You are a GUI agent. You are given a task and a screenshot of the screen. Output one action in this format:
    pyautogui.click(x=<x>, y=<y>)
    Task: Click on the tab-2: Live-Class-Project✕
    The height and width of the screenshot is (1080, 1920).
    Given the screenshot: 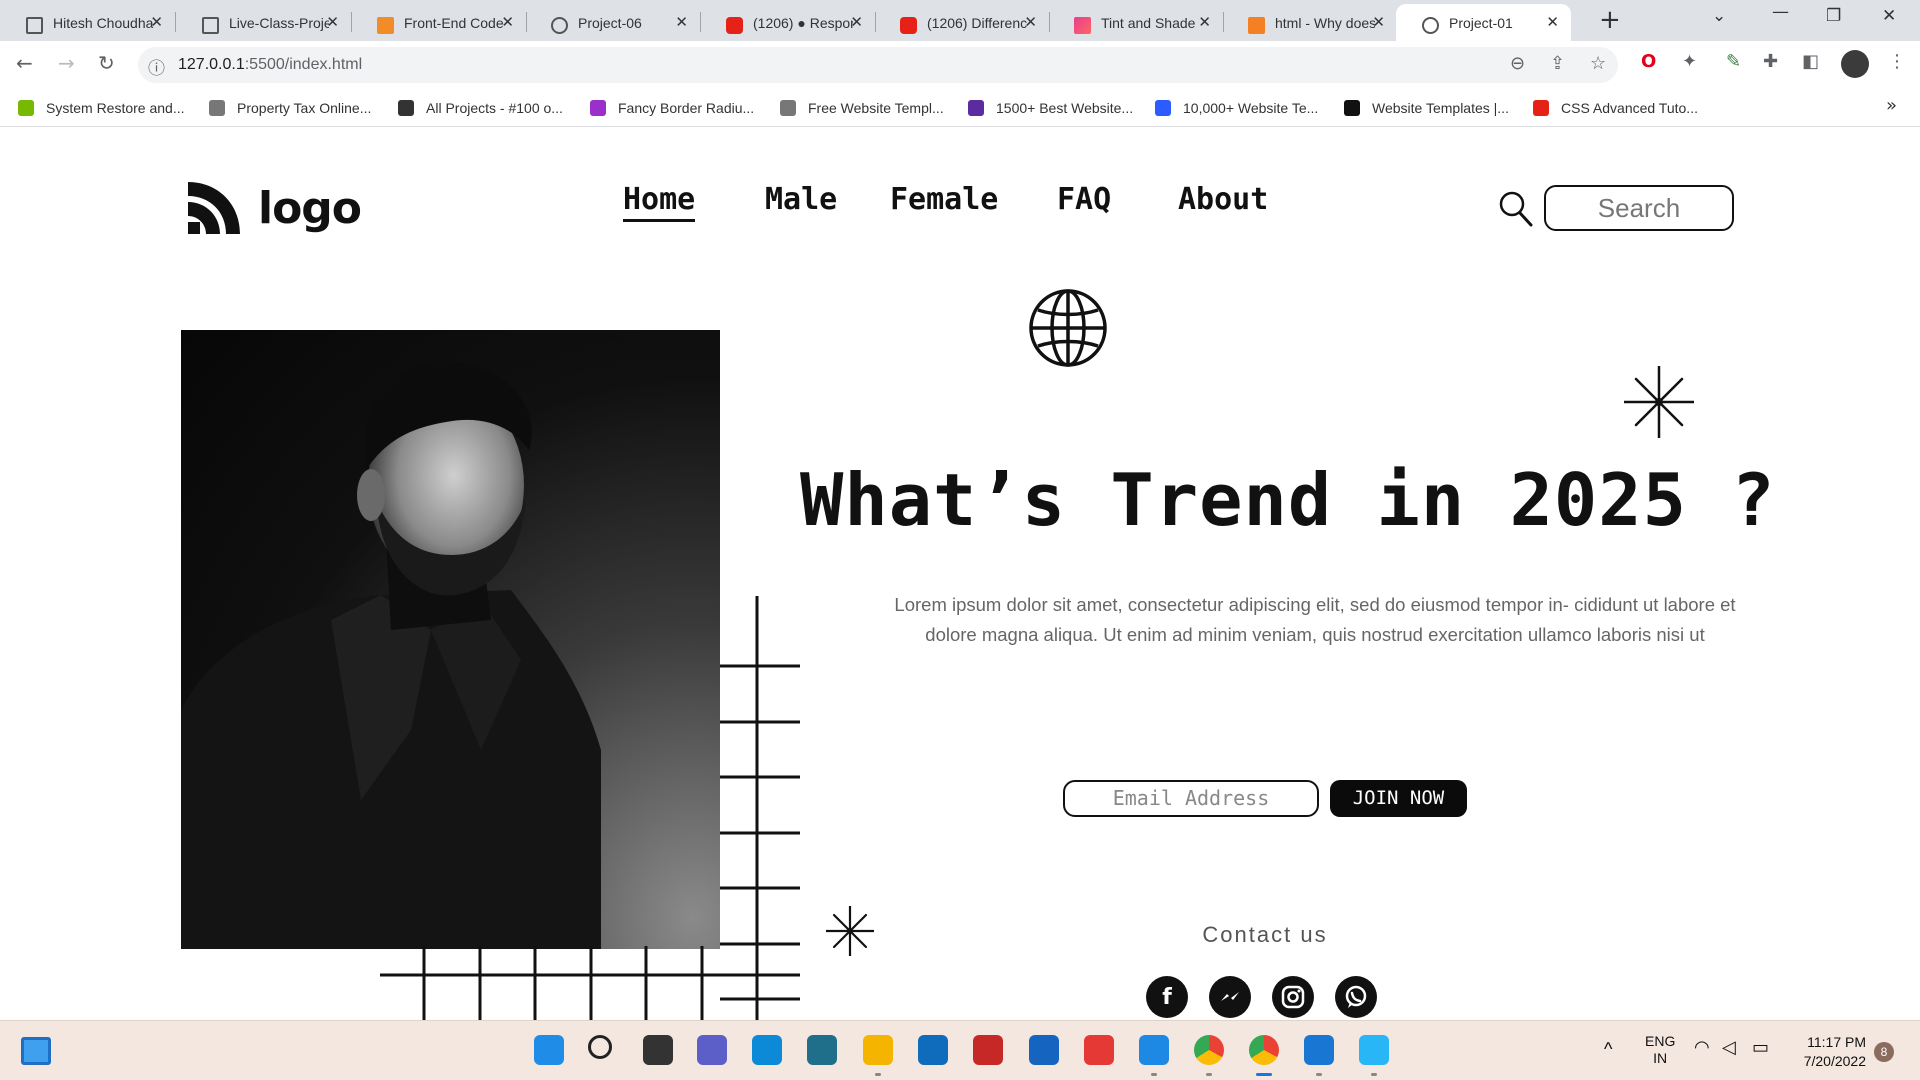 What is the action you would take?
    pyautogui.click(x=263, y=22)
    